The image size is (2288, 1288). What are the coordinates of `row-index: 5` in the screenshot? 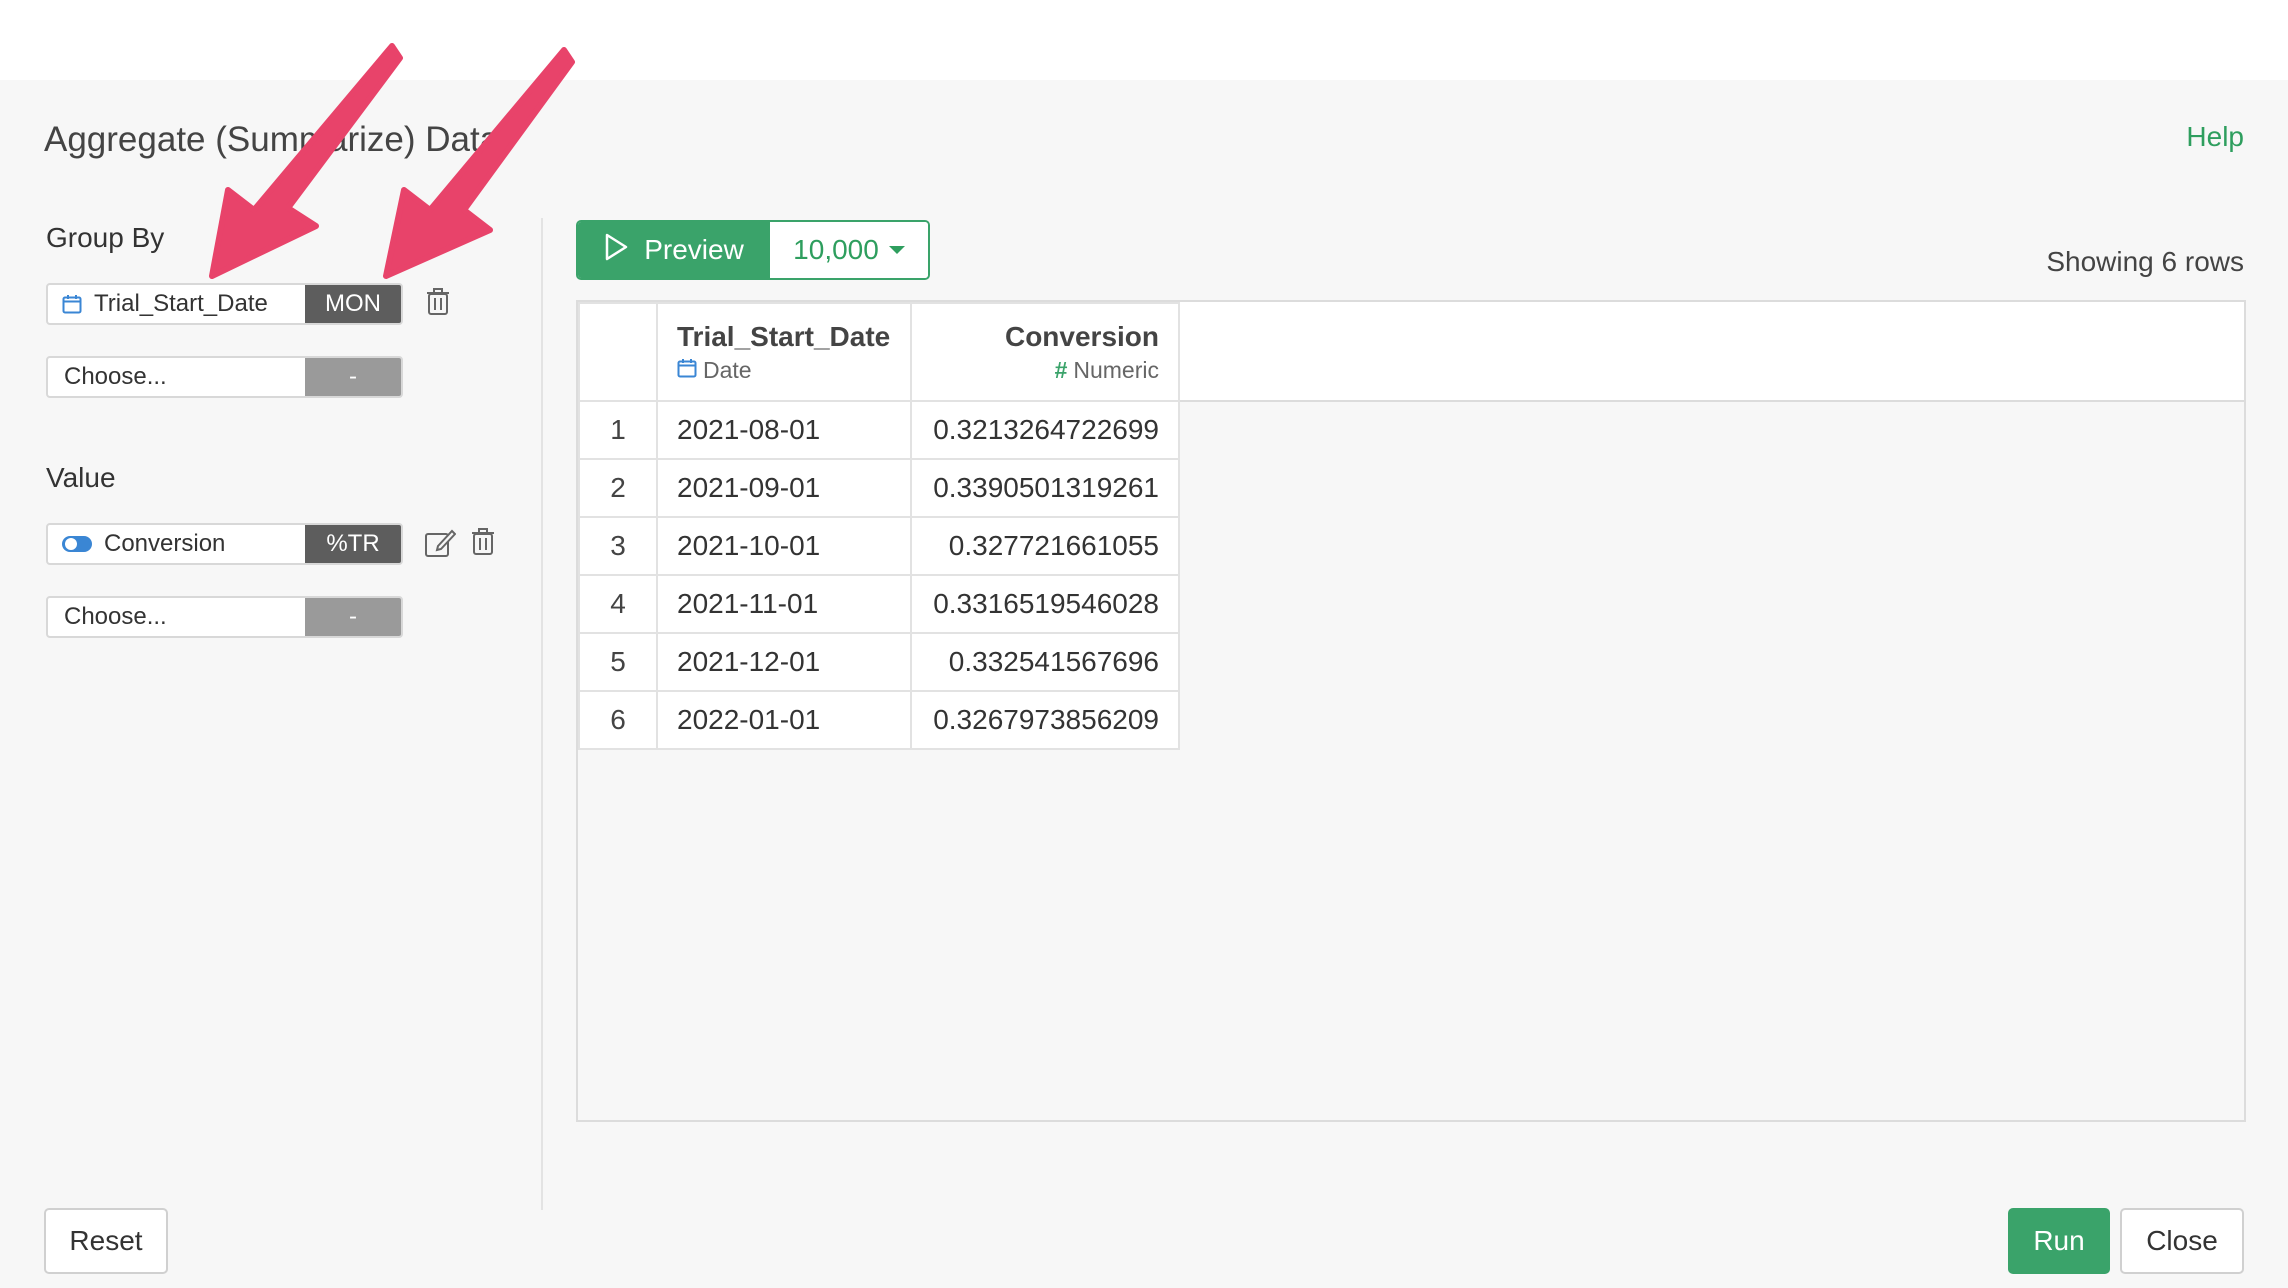 It's located at (618, 662).